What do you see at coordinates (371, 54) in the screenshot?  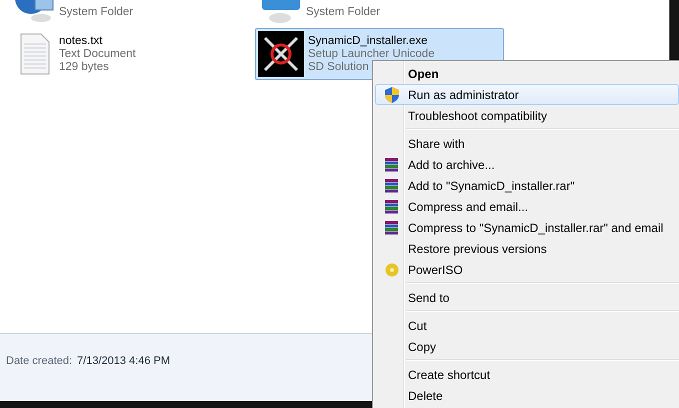 I see `file-type: Setup Launcher Unicode` at bounding box center [371, 54].